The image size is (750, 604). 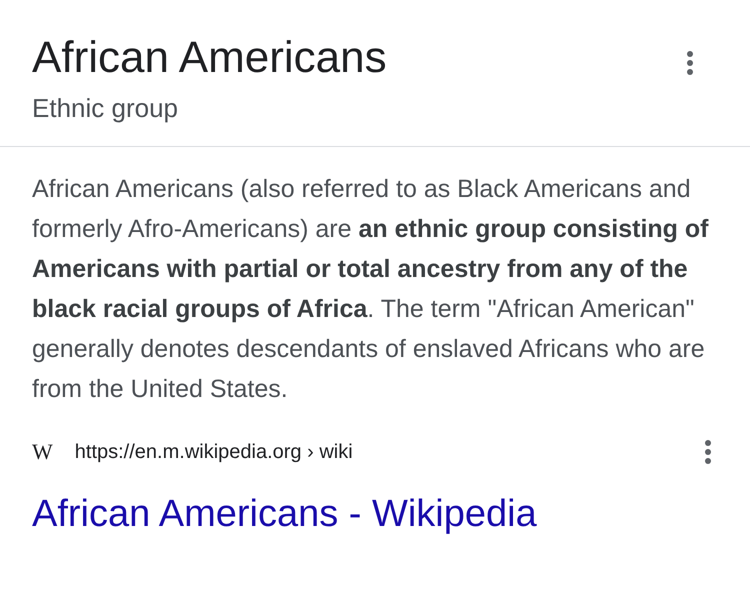 What do you see at coordinates (209, 58) in the screenshot?
I see `entity-title: African Americans` at bounding box center [209, 58].